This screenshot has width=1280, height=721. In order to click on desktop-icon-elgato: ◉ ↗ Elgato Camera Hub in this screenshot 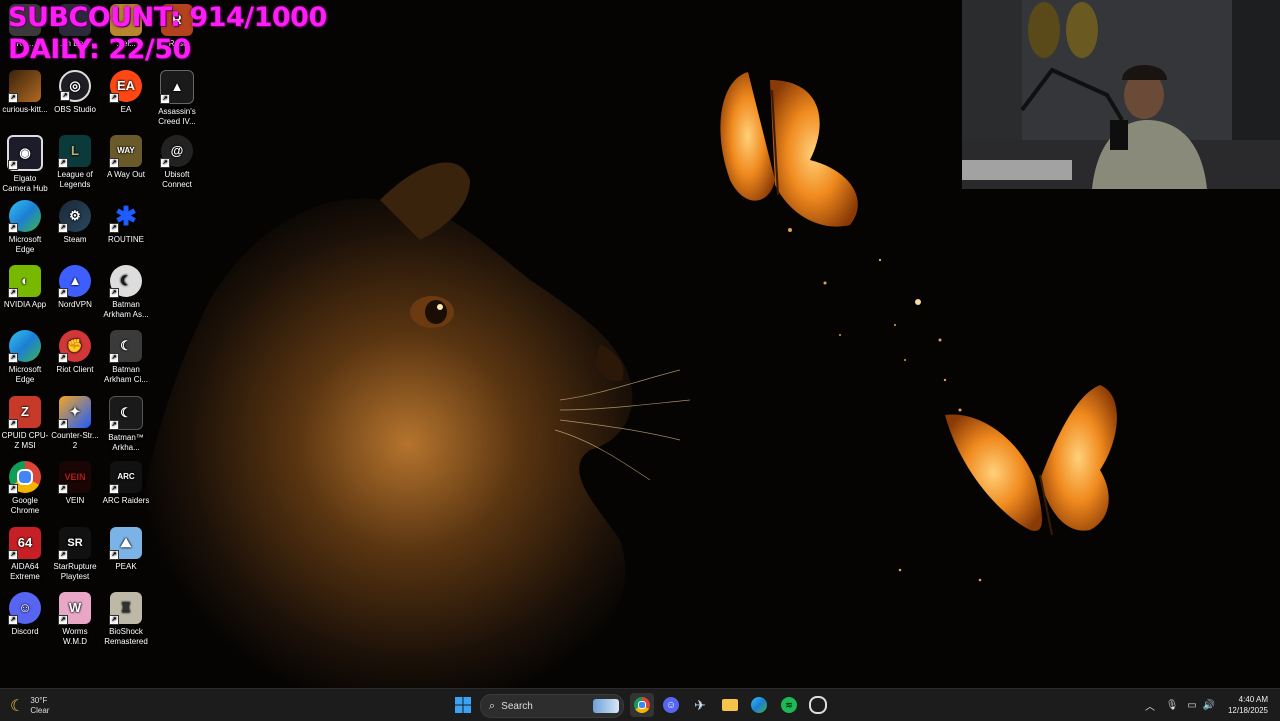, I will do `click(25, 164)`.